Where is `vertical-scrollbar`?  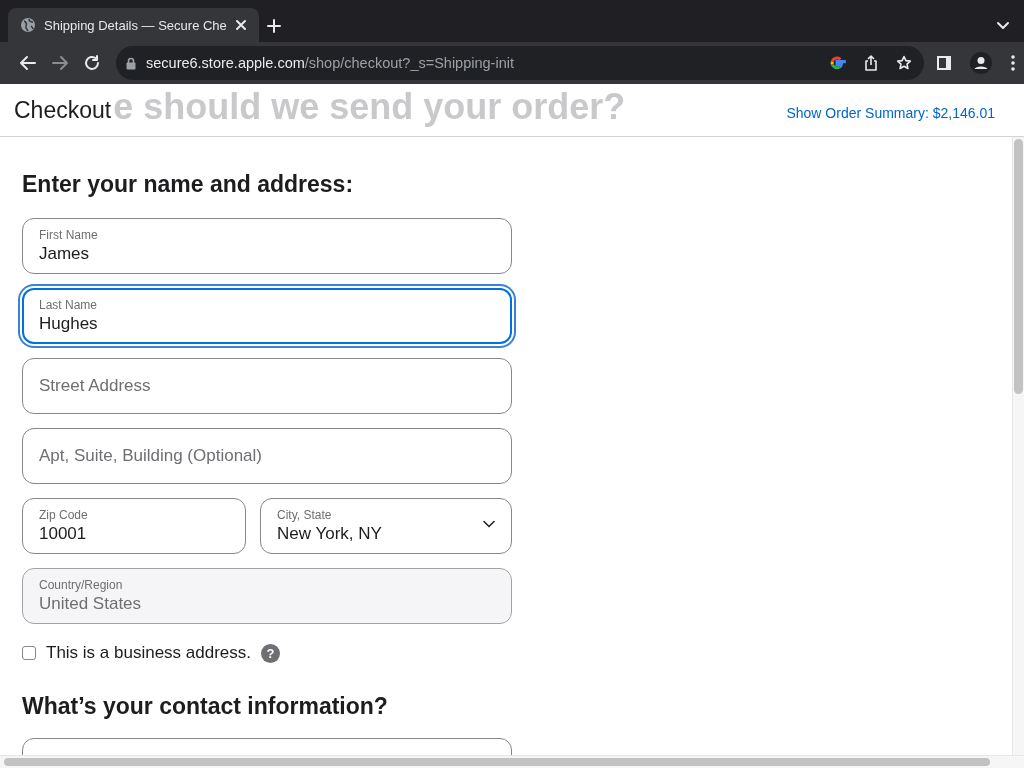
vertical-scrollbar is located at coordinates (1018, 446).